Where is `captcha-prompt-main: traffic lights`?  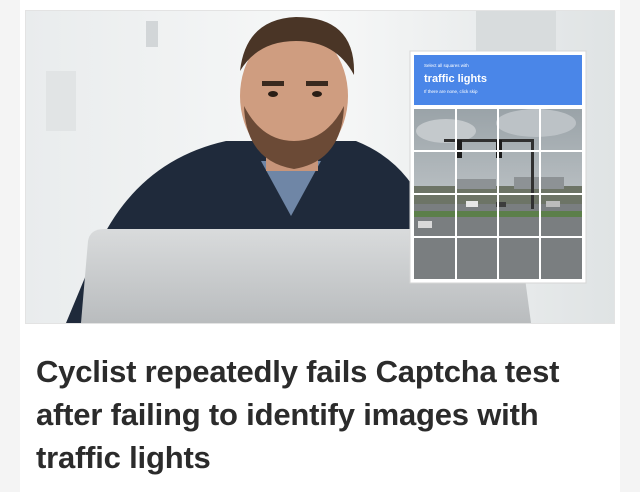
captcha-prompt-main: traffic lights is located at coordinates (455, 79).